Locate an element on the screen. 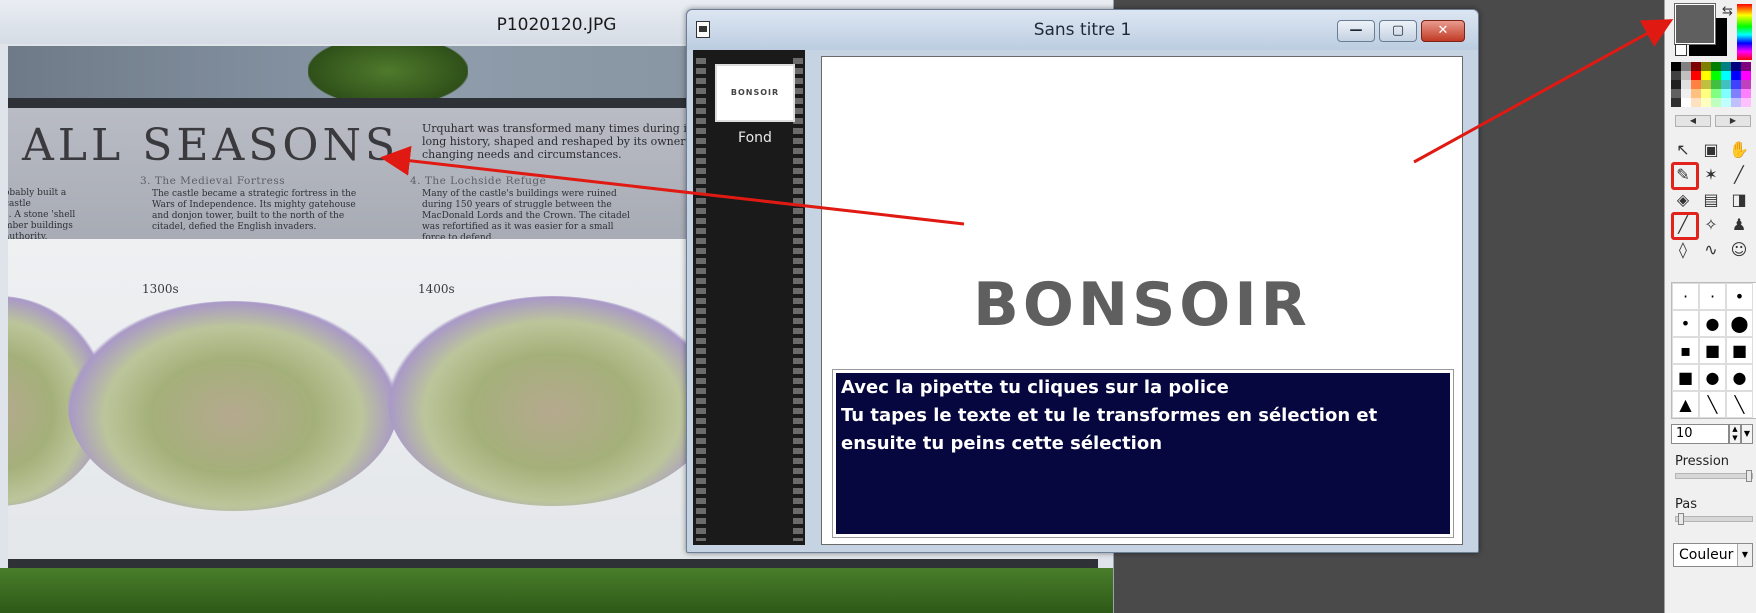 This screenshot has width=1756, height=613. image-window-titlebar: Sans titre 1 — ▢ ✕ is located at coordinates (1082, 30).